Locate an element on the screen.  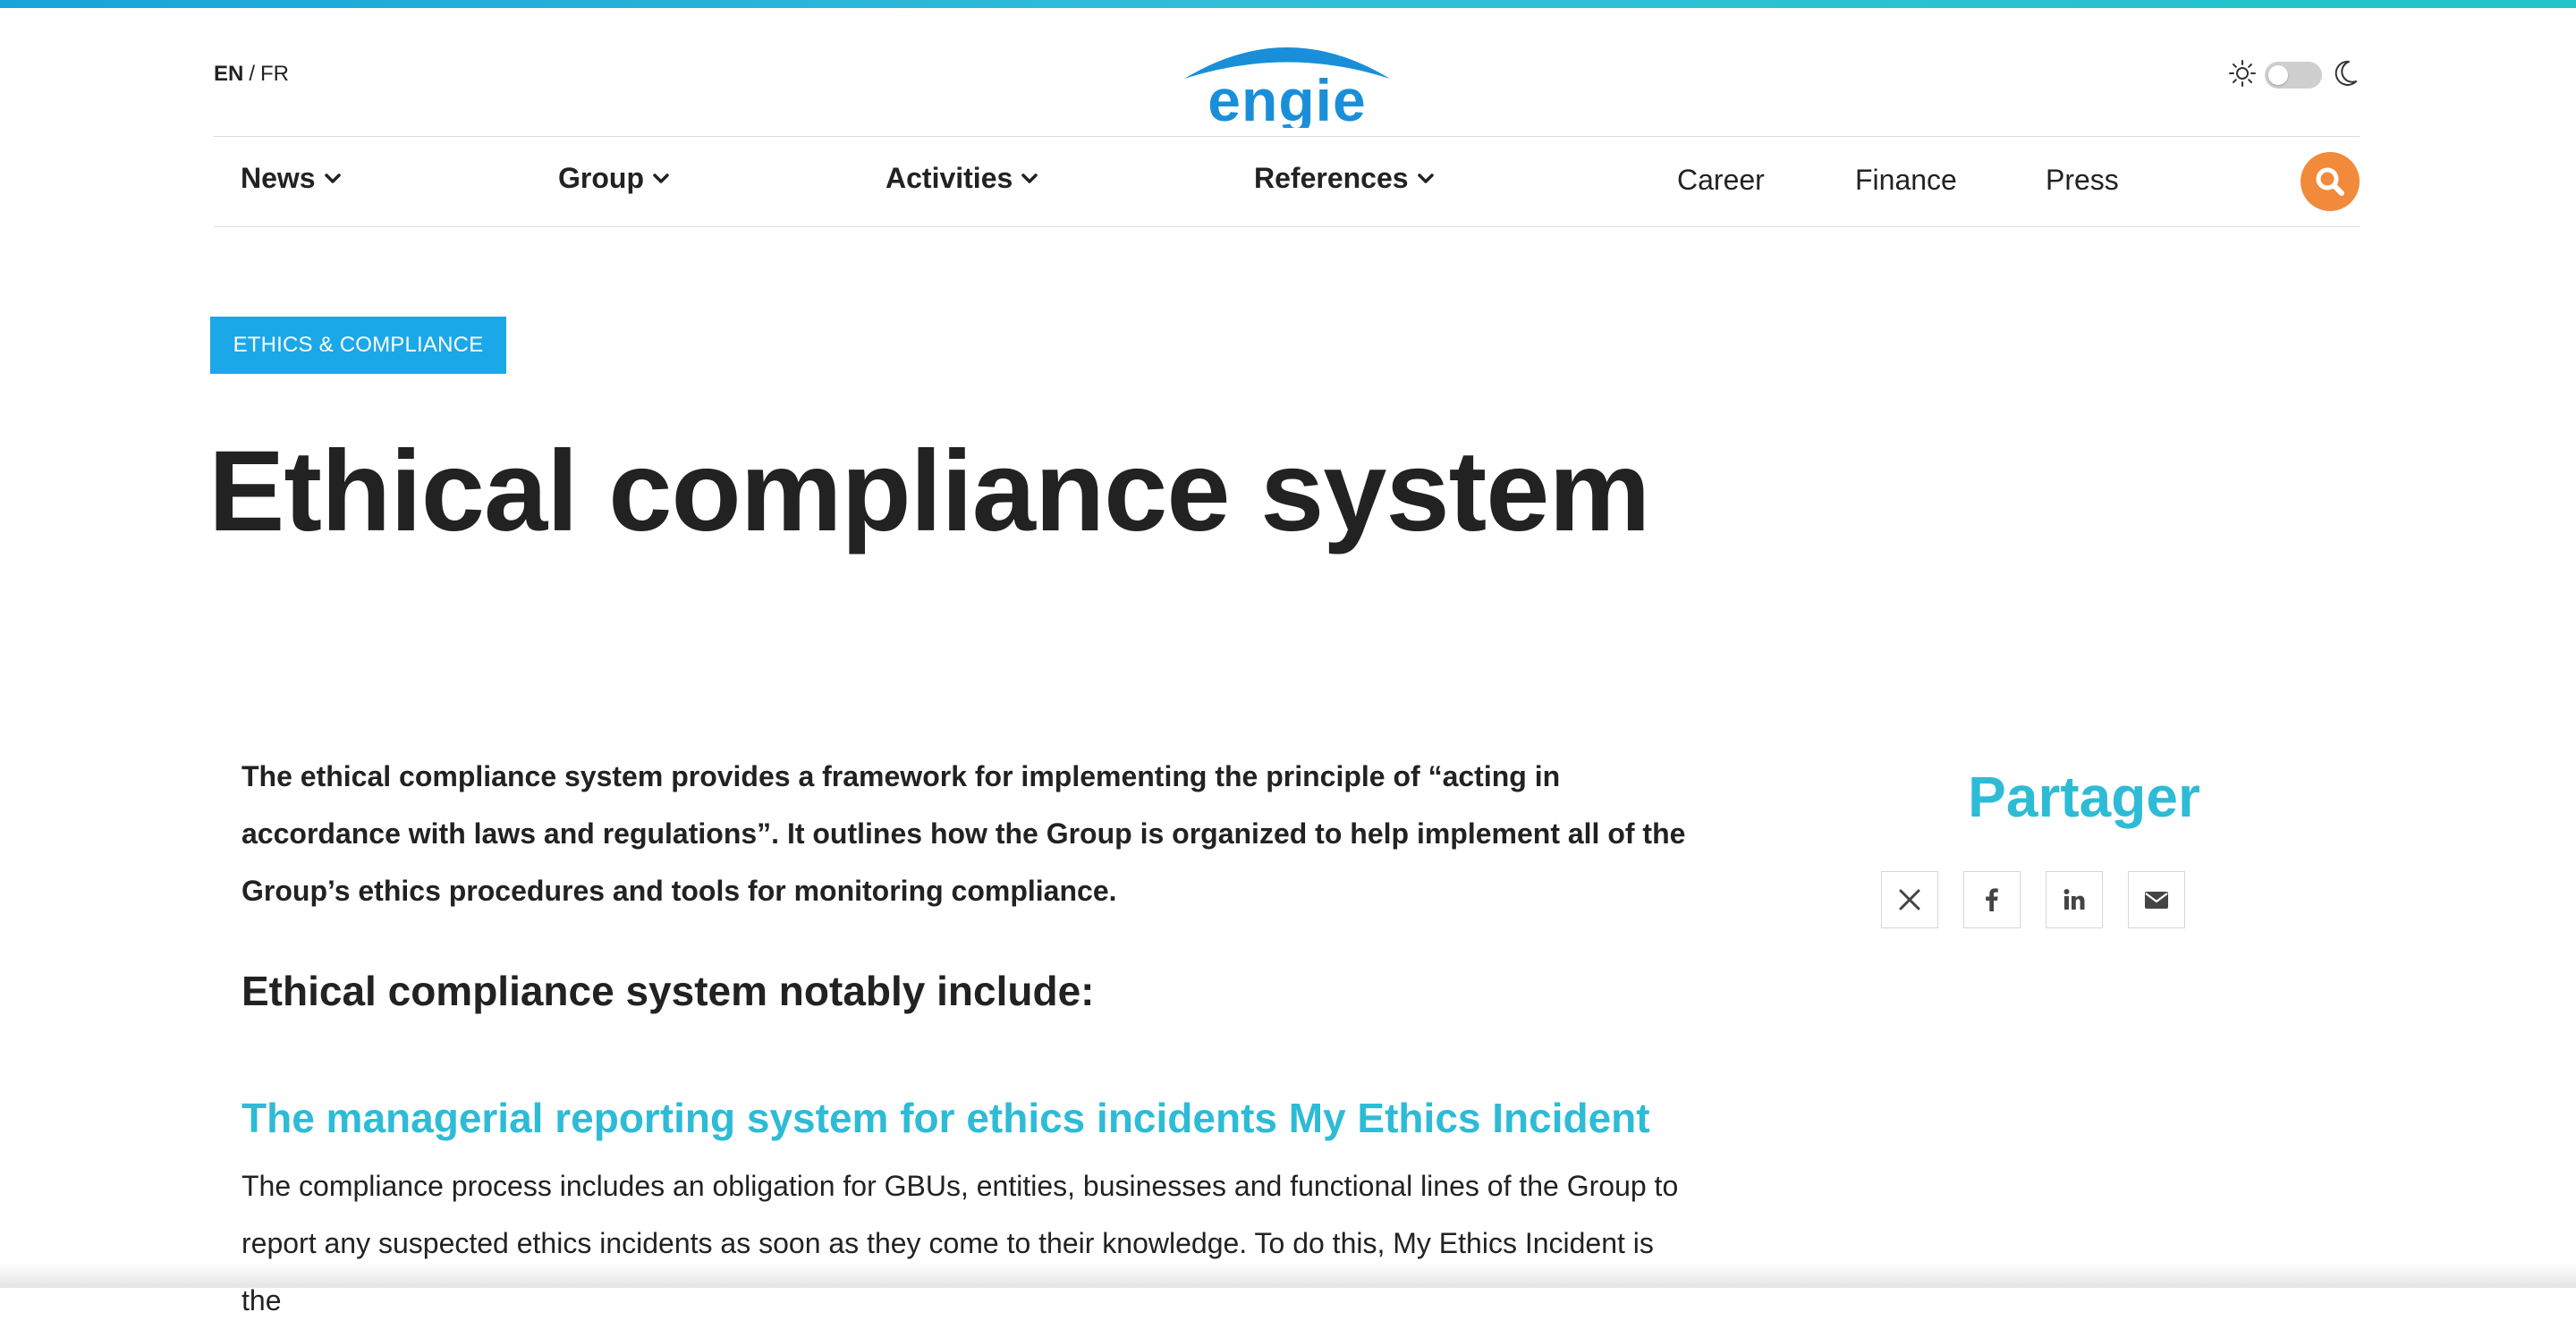
nav-news-label: News is located at coordinates (278, 178).